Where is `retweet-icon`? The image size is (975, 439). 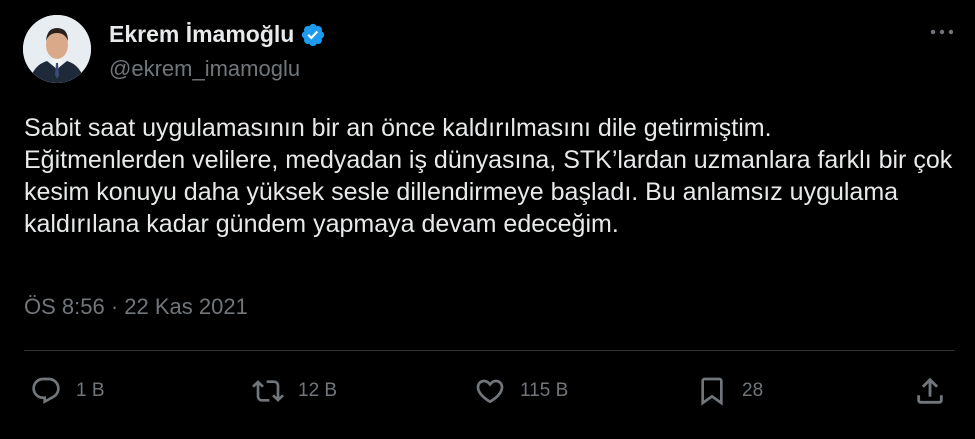 retweet-icon is located at coordinates (268, 391).